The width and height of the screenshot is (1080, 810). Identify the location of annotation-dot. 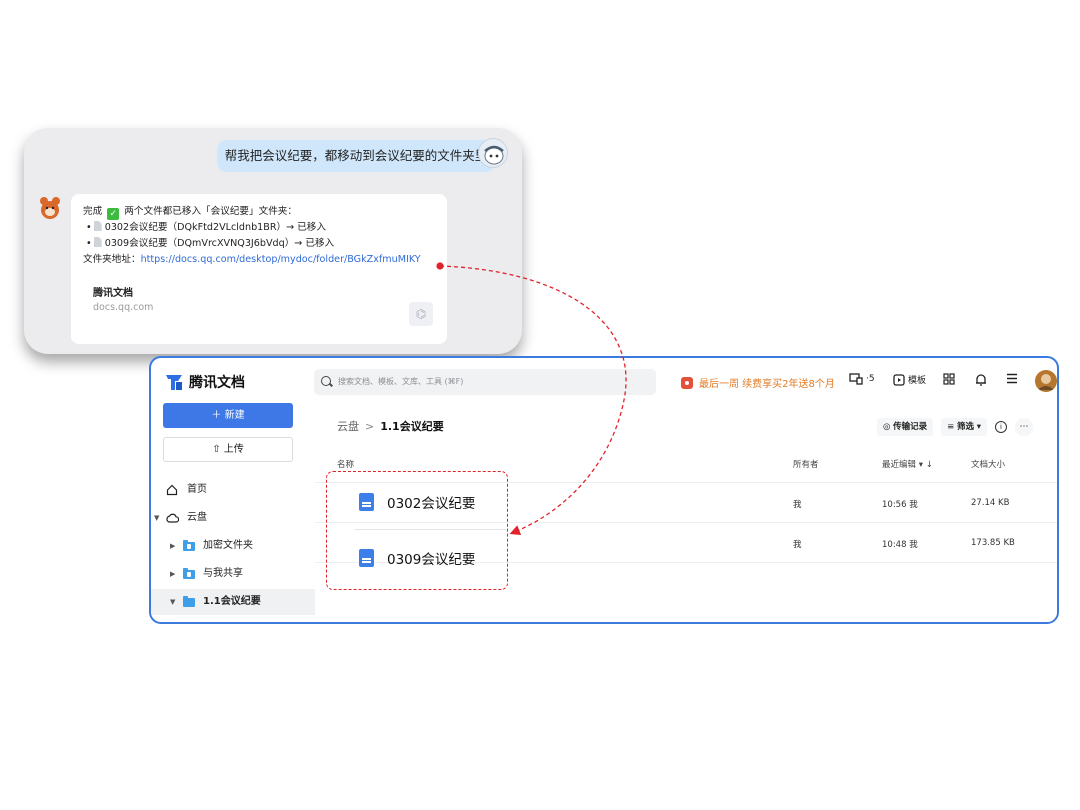
(440, 266).